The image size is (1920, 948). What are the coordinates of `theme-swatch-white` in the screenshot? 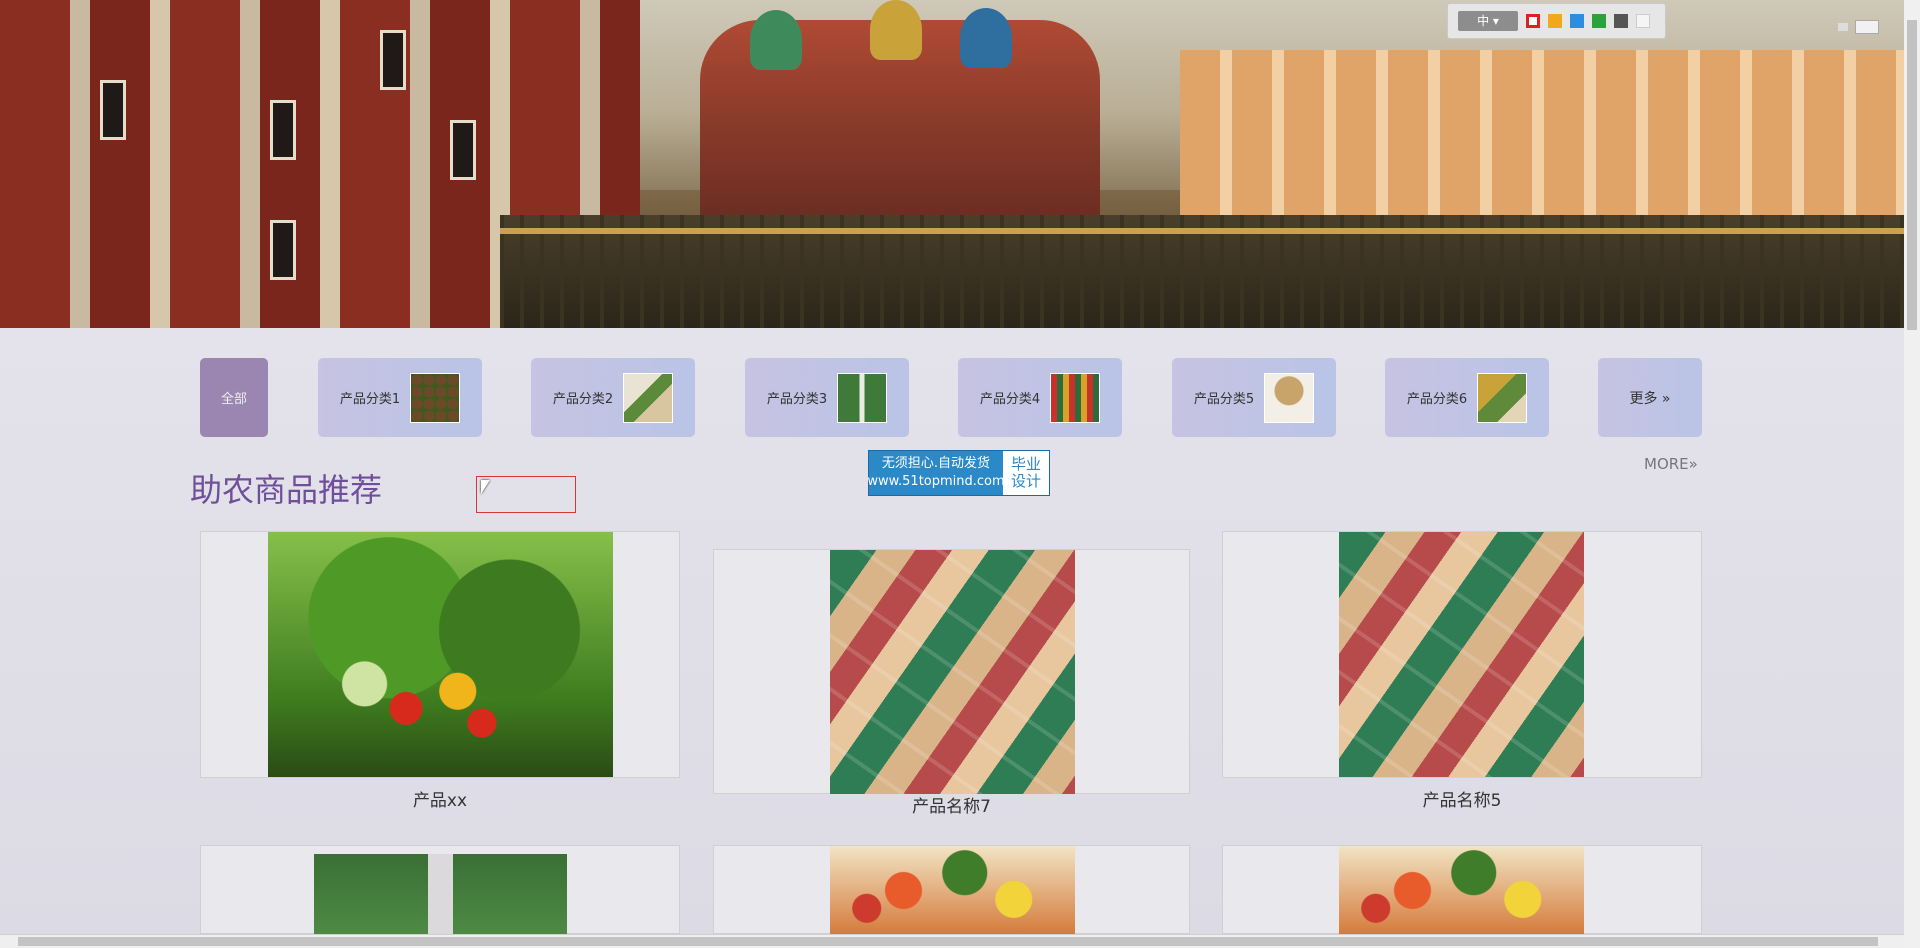 It's located at (1643, 21).